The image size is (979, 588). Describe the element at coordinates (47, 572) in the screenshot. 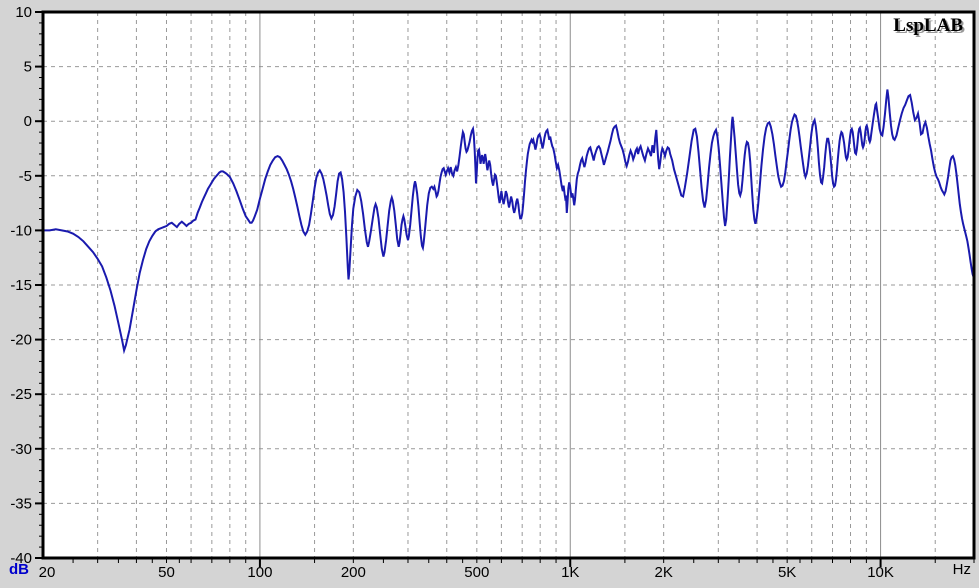

I see `x-tick-label: 20` at that location.